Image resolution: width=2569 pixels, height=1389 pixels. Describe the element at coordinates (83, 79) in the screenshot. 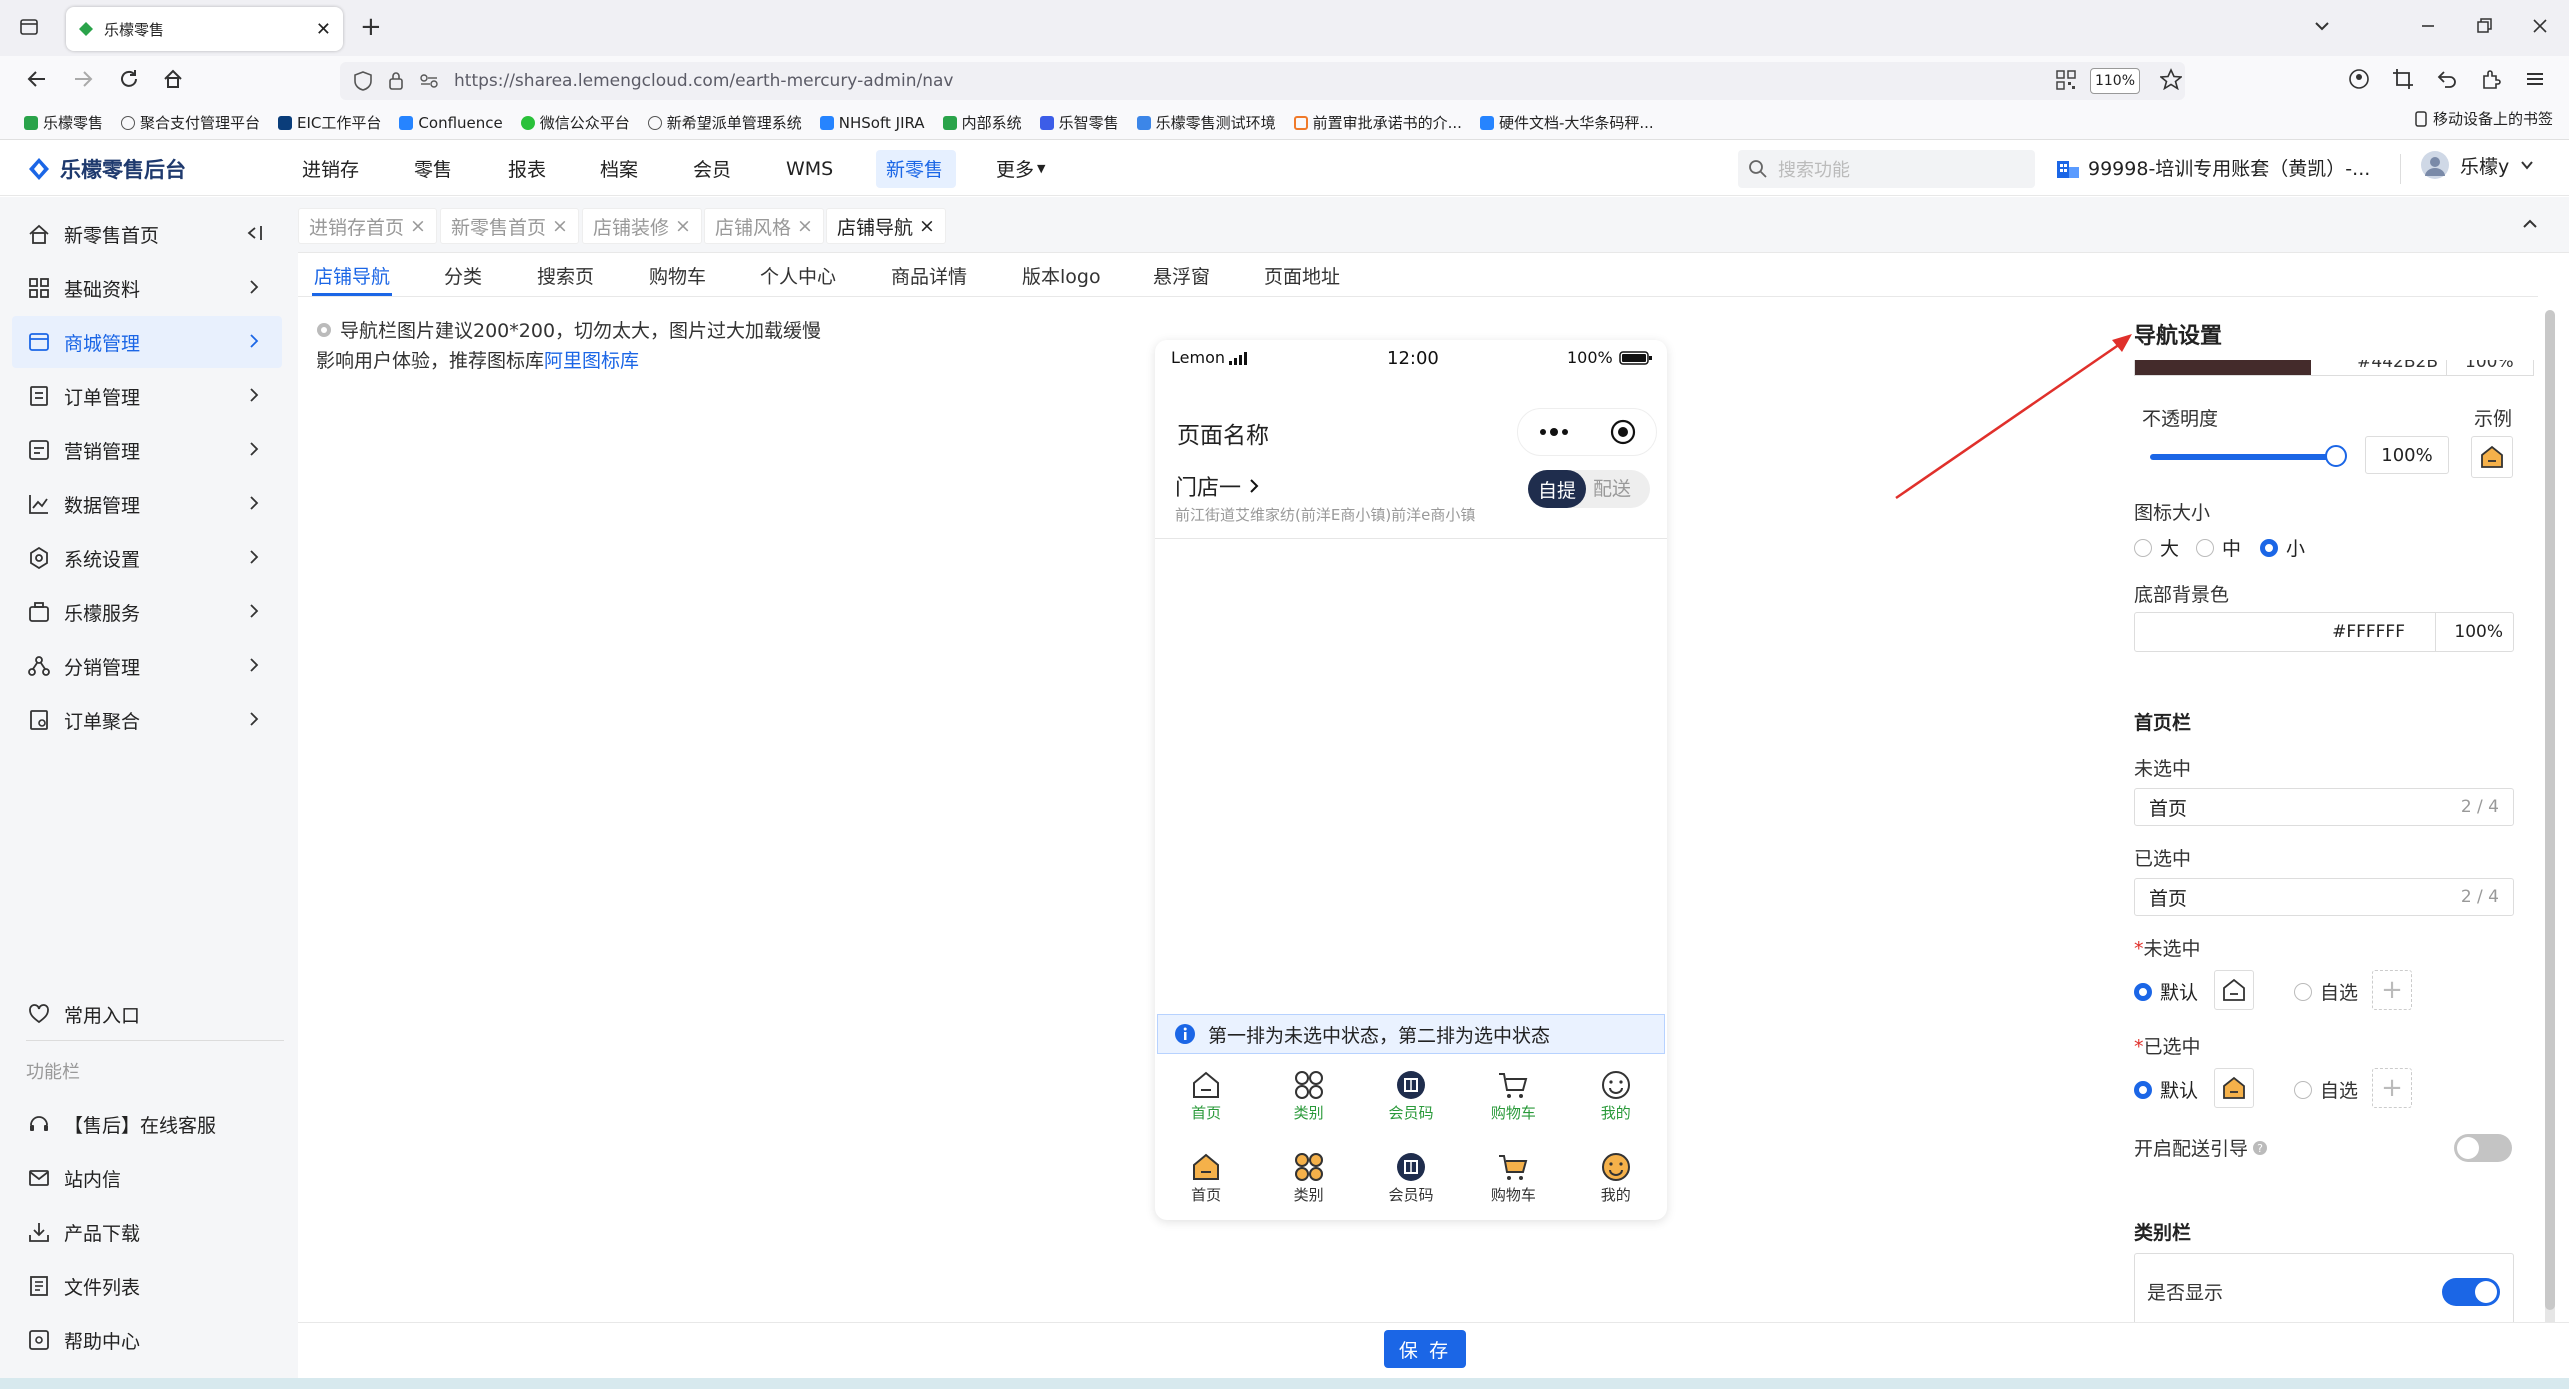

I see `forward-icon` at that location.